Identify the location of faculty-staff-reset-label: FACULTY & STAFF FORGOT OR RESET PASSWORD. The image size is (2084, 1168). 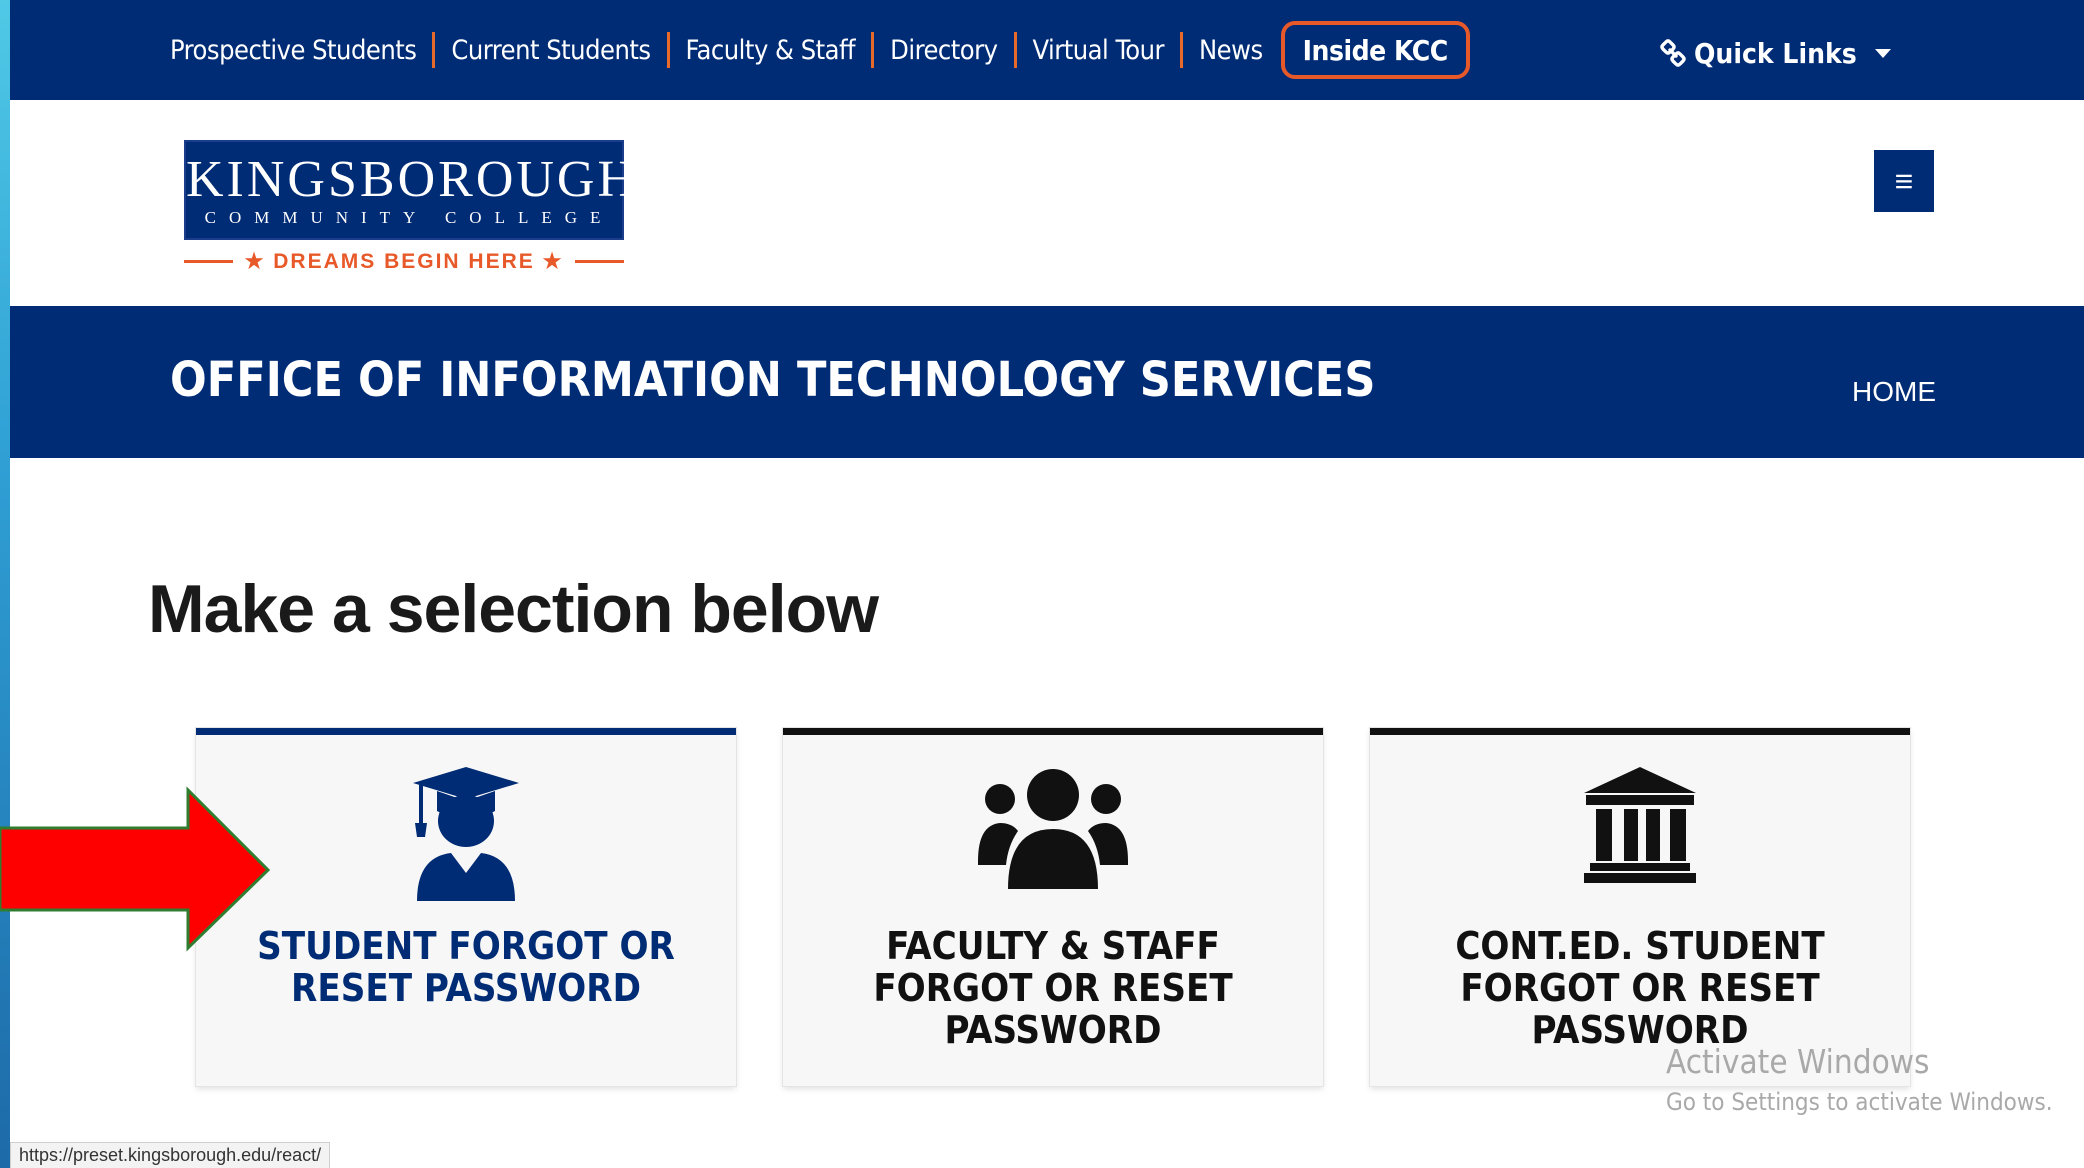
(1053, 988).